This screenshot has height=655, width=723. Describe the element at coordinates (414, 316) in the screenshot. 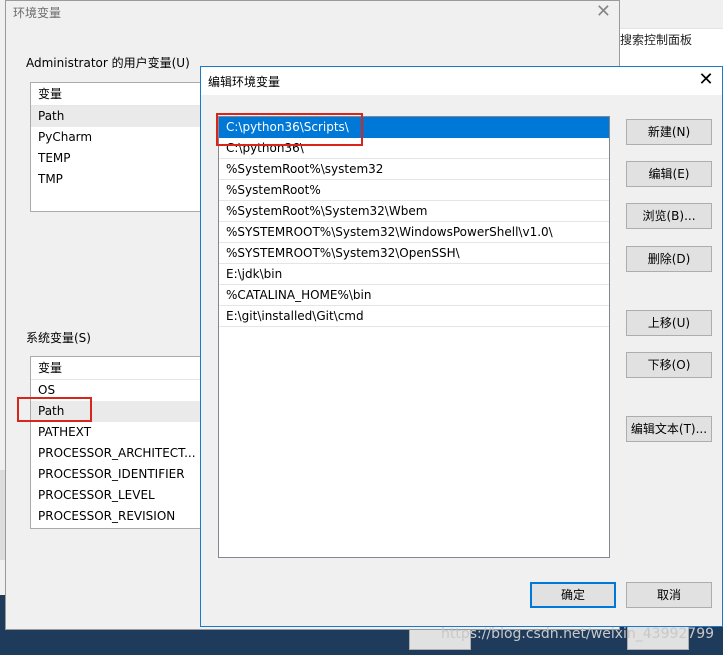

I see `list-item: E:\git\installed\Git\cmd` at that location.